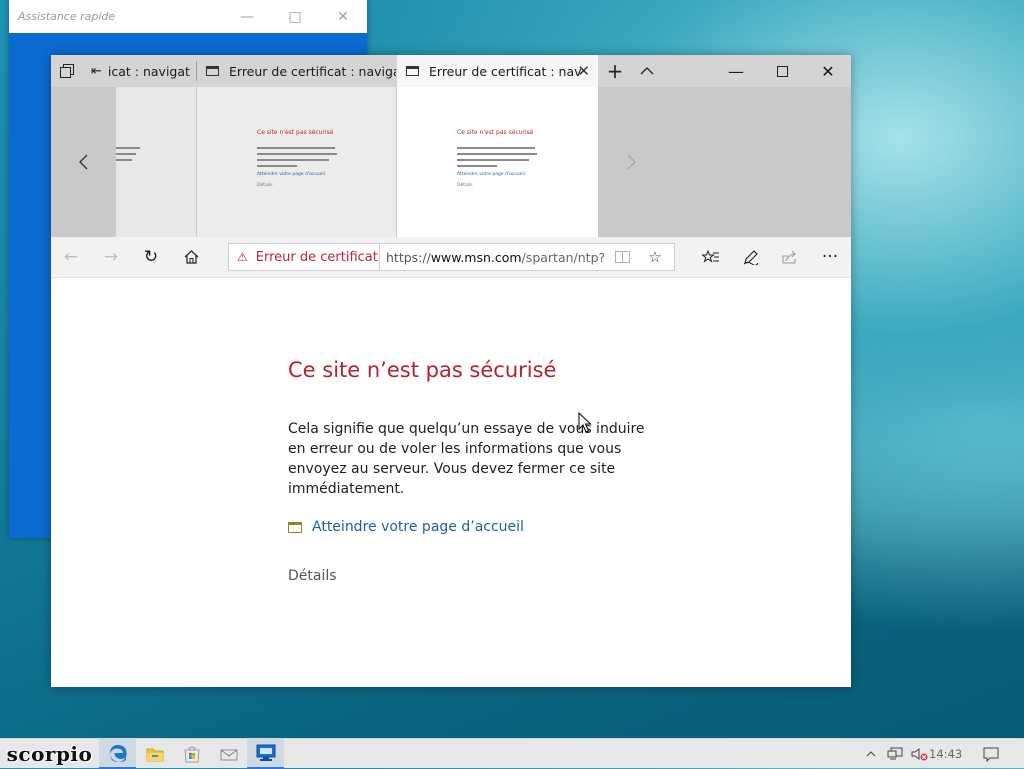 This screenshot has width=1024, height=769. Describe the element at coordinates (945, 754) in the screenshot. I see `clock-time: 14:43` at that location.